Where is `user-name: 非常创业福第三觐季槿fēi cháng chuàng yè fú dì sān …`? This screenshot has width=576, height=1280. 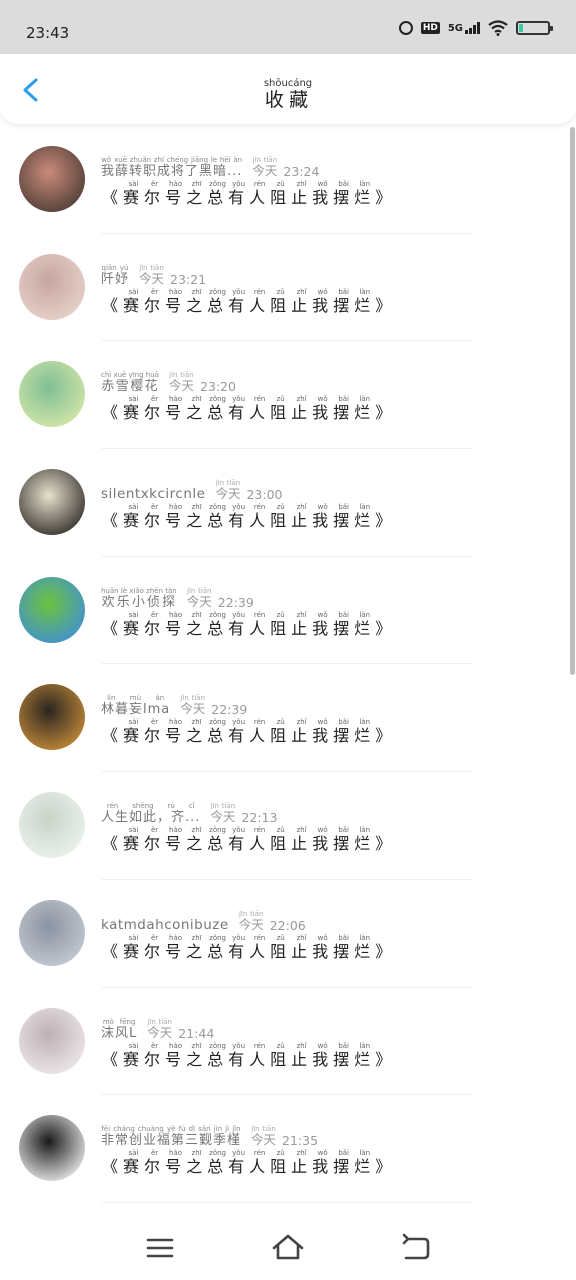
user-name: 非常创业福第三觐季槿fēi cháng chuàng yè fú dì sān … is located at coordinates (171, 1136).